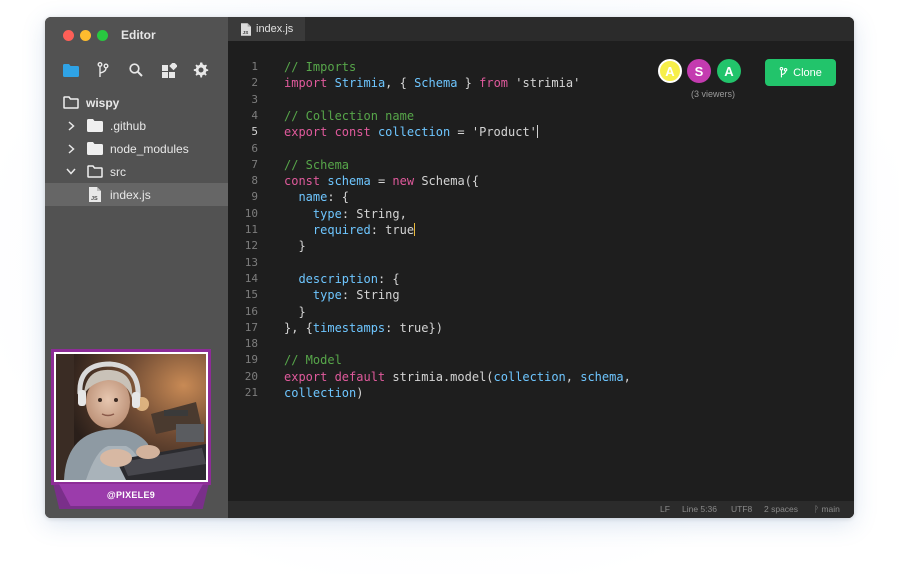 The height and width of the screenshot is (574, 899). Describe the element at coordinates (541, 214) in the screenshot. I see `code-line: 10 type: String,` at that location.